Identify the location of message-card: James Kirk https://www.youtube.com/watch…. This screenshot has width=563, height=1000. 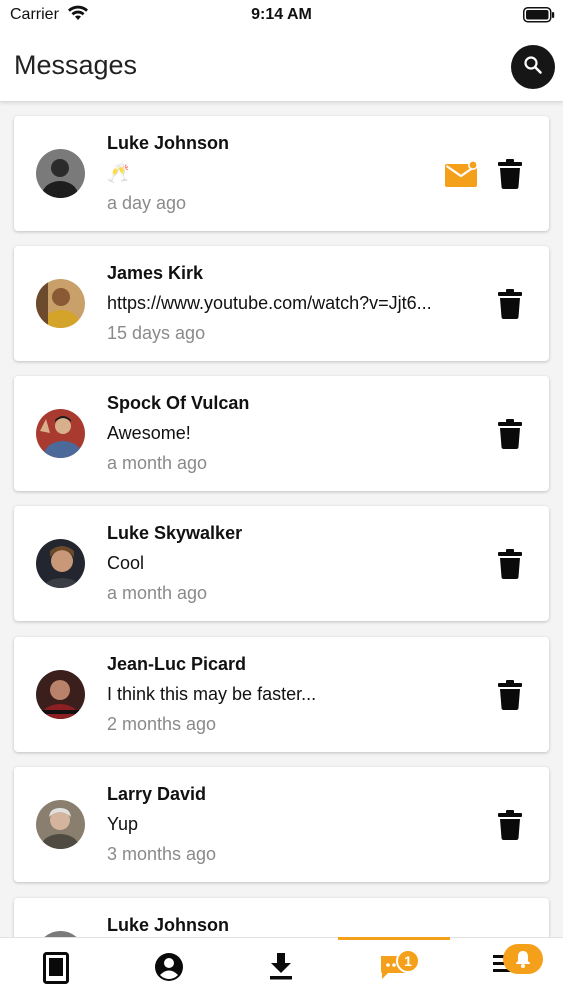
(281, 303).